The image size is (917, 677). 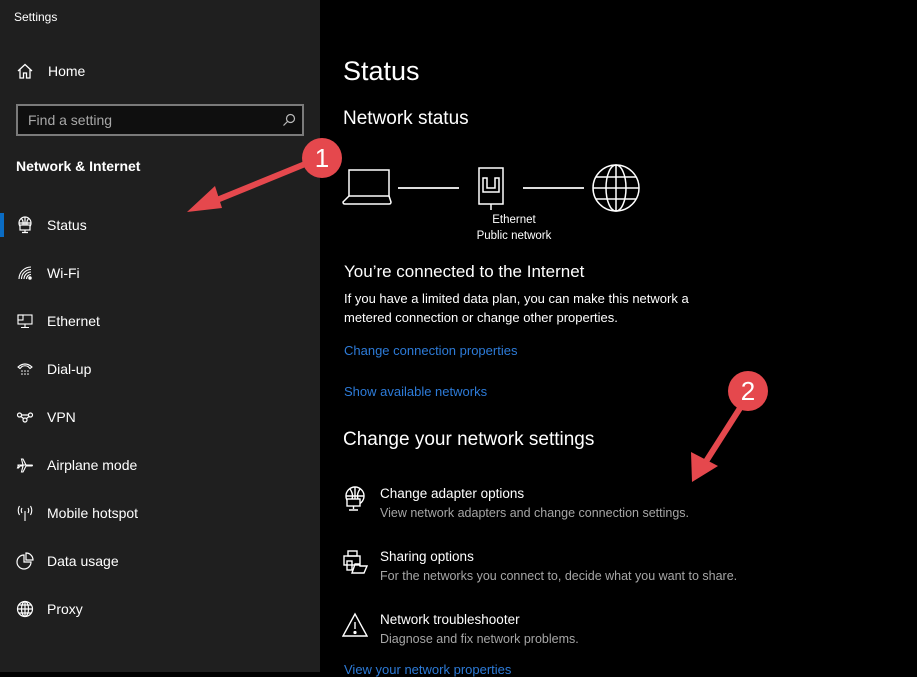 What do you see at coordinates (78, 166) in the screenshot?
I see `section-title: Network & Internet` at bounding box center [78, 166].